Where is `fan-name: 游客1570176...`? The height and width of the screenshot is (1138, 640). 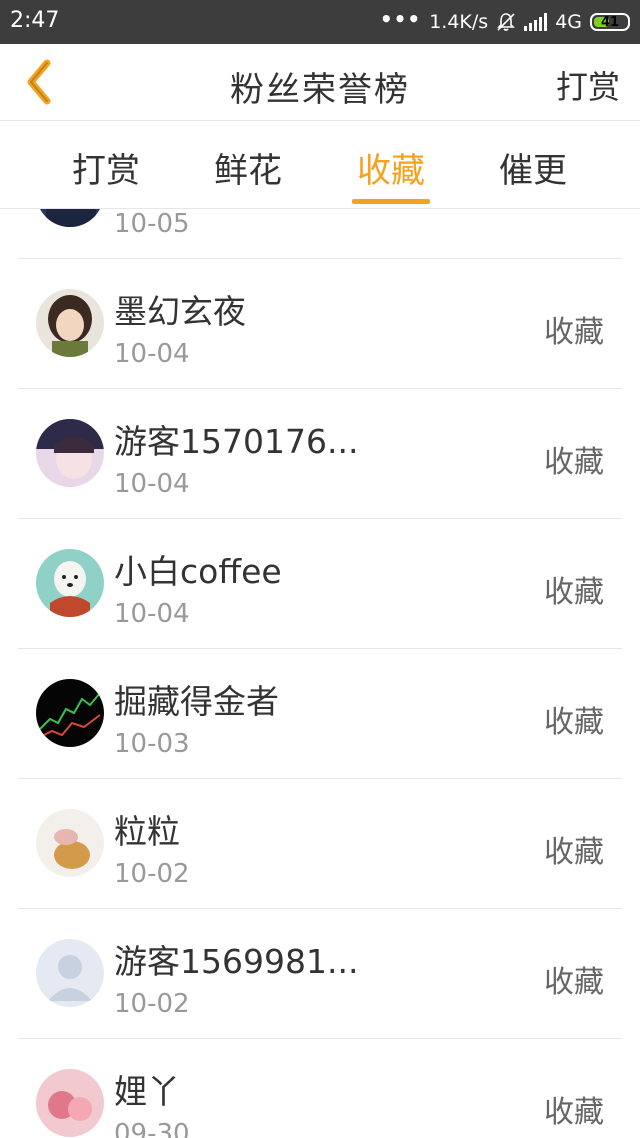 fan-name: 游客1570176... is located at coordinates (236, 441).